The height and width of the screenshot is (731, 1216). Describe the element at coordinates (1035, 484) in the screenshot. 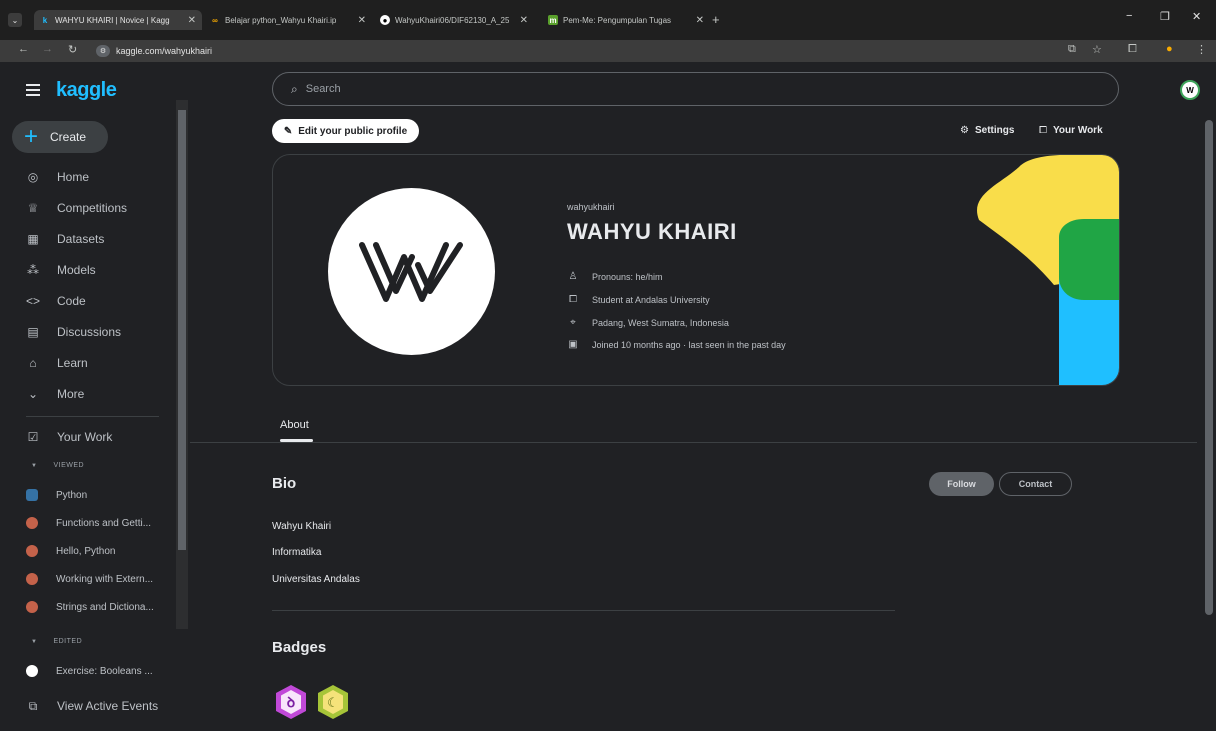

I see `contact-button: Contact` at that location.